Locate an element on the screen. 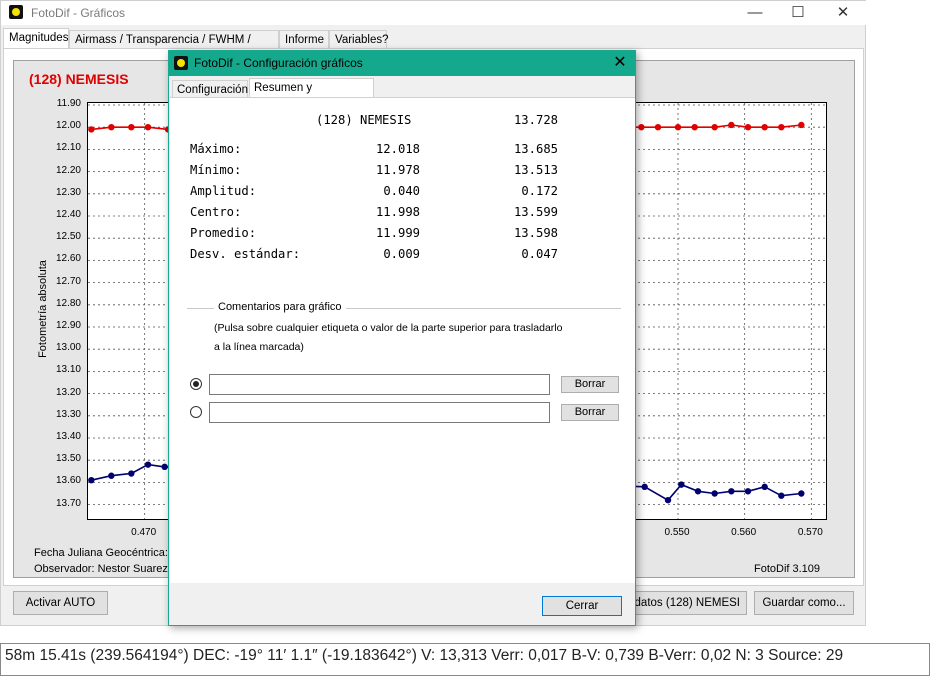 This screenshot has width=935, height=678. stat-value: 13.598 is located at coordinates (518, 233).